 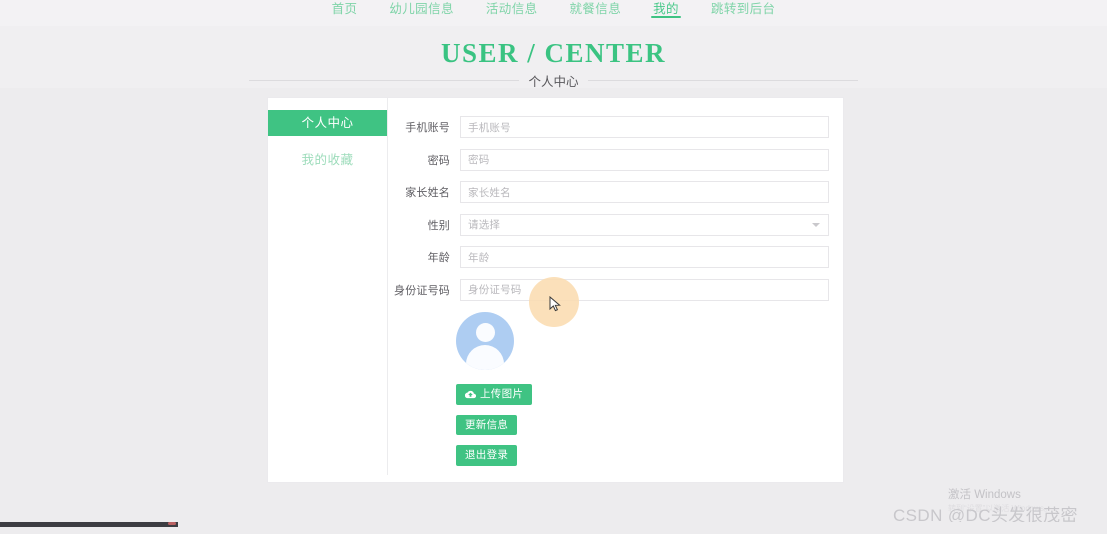 I want to click on form-row-phone: 手机账号 手机账号, so click(x=608, y=127).